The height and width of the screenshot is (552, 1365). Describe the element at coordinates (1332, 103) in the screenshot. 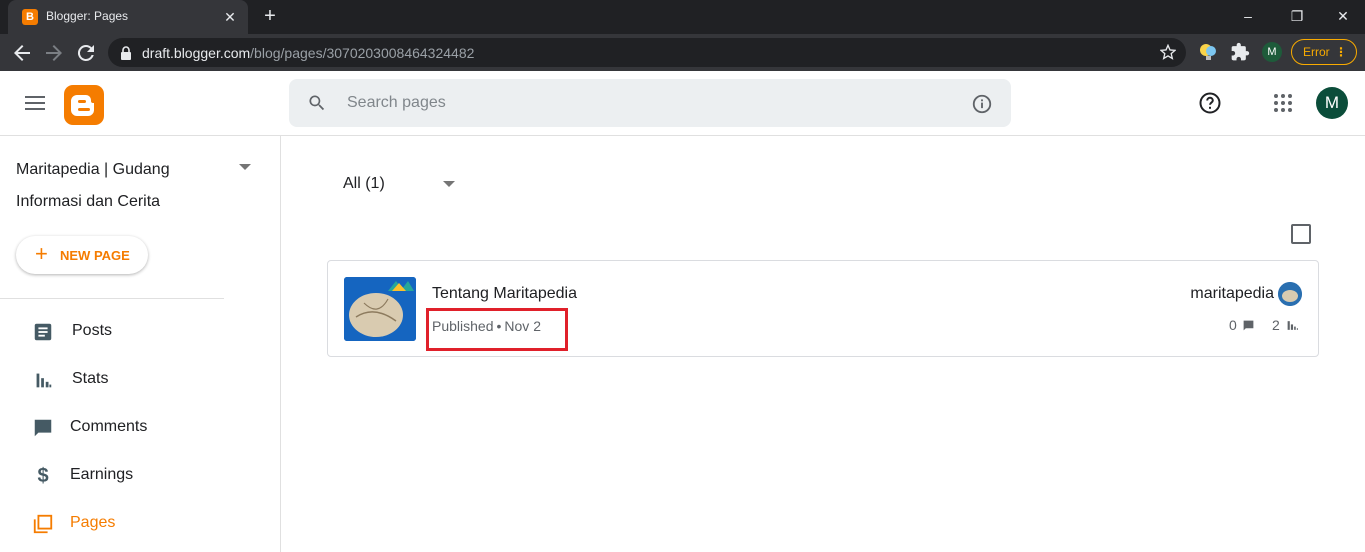

I see `account-avatar: M` at that location.